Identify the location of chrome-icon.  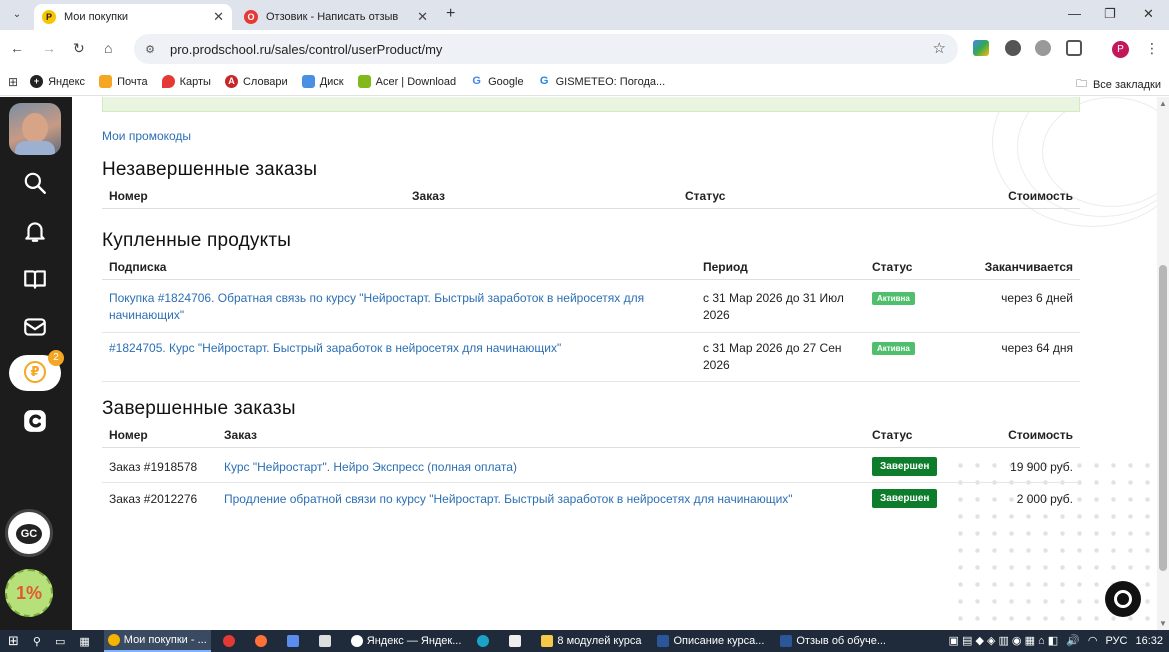
(113, 640).